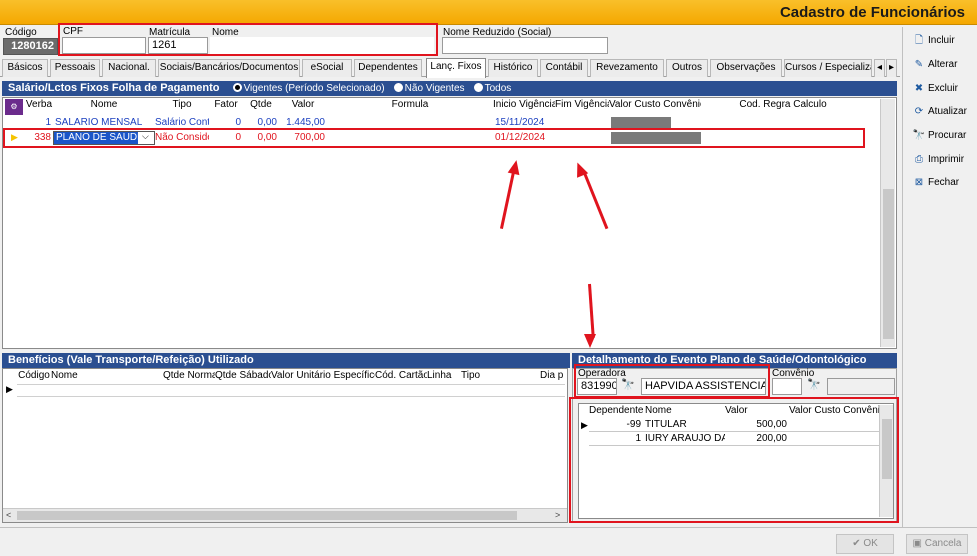 The image size is (977, 556). Describe the element at coordinates (114, 88) in the screenshot. I see `salario-section-title: Salário/Lctos Fixos Folha de Pagamento` at that location.